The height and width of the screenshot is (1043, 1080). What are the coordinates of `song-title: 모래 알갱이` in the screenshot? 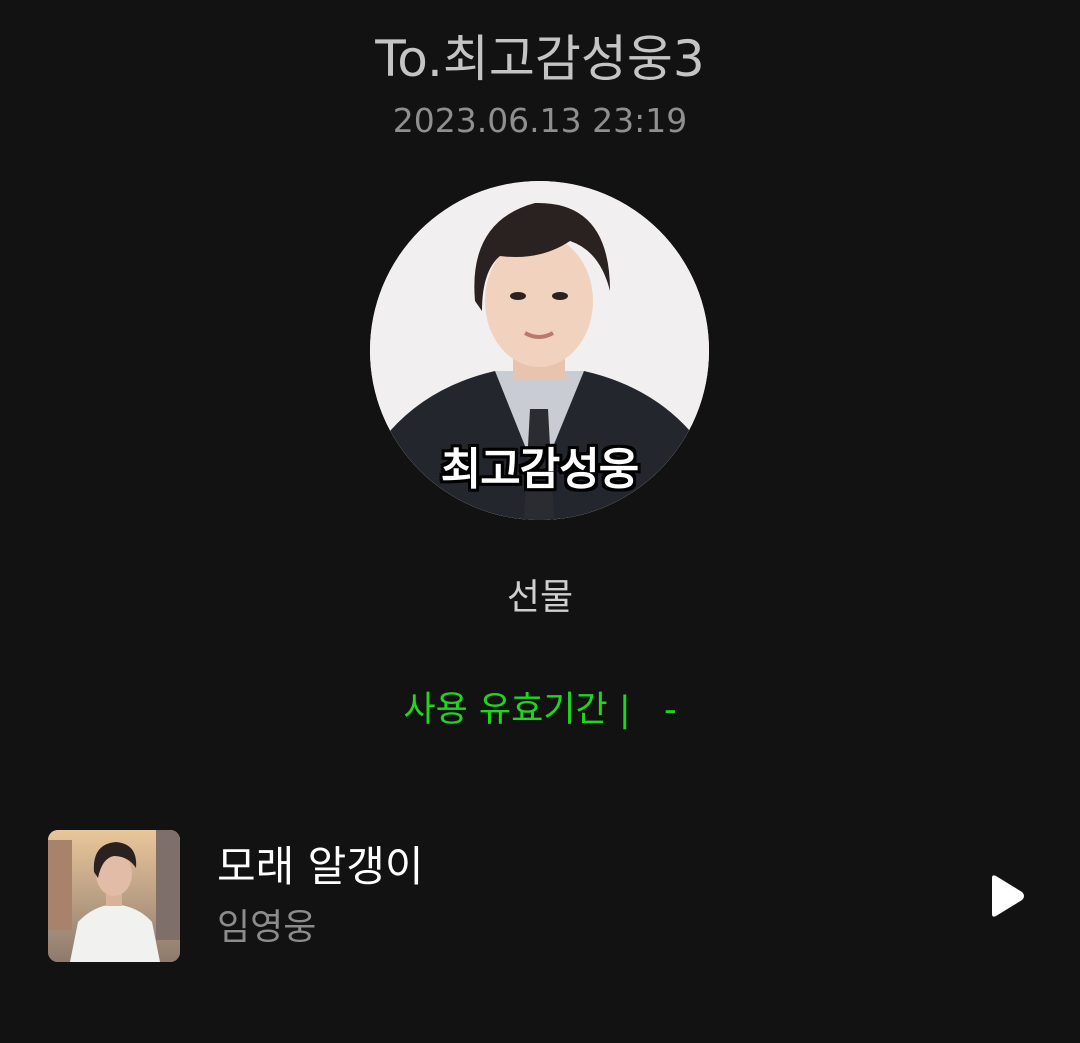 It's located at (320, 866).